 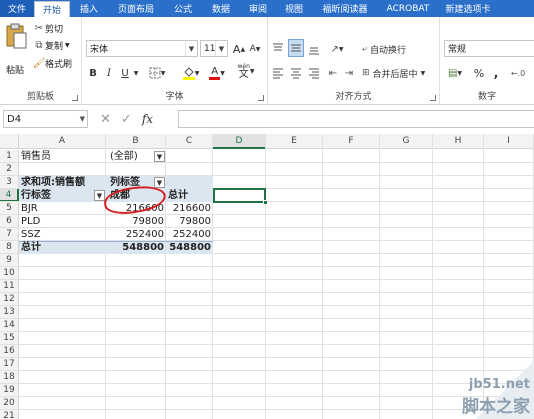 I want to click on text-orientation-icon: ↗, so click(x=334, y=49).